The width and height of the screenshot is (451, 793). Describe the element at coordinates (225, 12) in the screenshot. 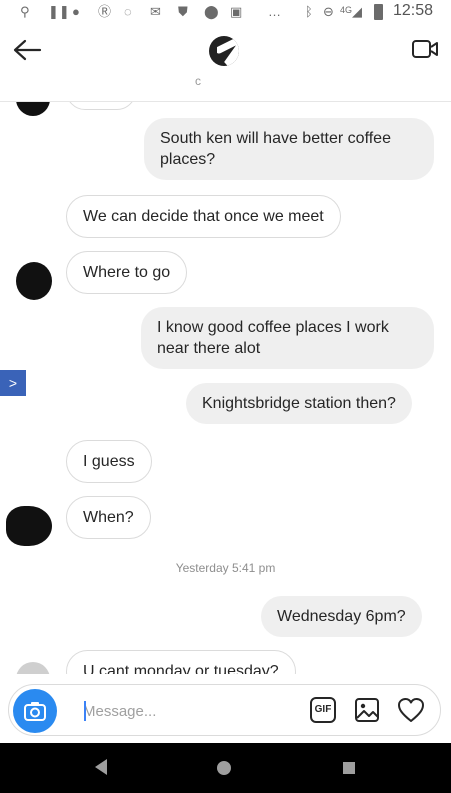

I see `status-bar: ⚲ ❚❚ ● Ⓡ ◌ ✉ ⛊ ⬤ ▣ … ᛒ ⊖ 4G ◢ 12:58` at that location.